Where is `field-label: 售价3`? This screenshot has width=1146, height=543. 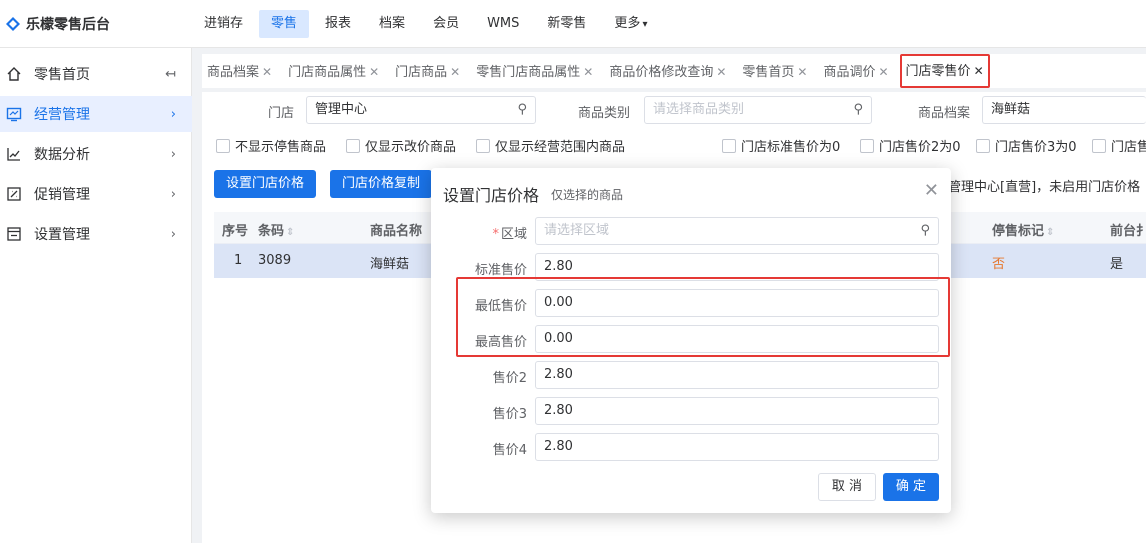
field-label: 售价3 is located at coordinates (509, 414).